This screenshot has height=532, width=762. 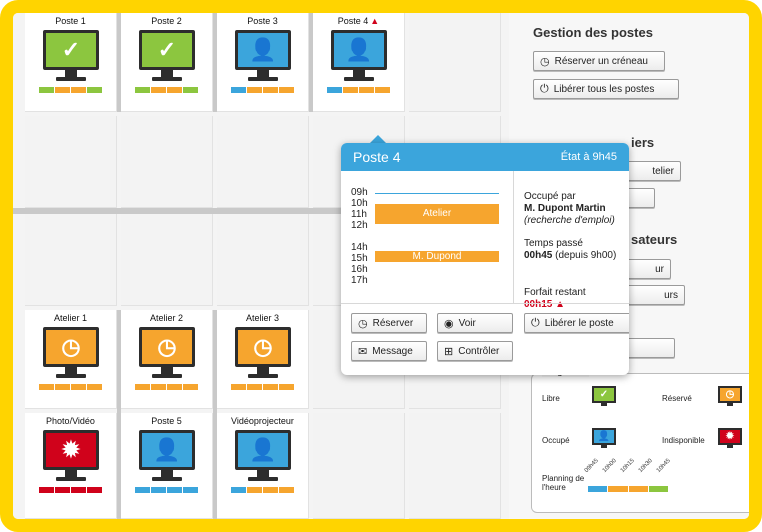 I want to click on occupied-by-label: Occupé par, so click(x=550, y=196).